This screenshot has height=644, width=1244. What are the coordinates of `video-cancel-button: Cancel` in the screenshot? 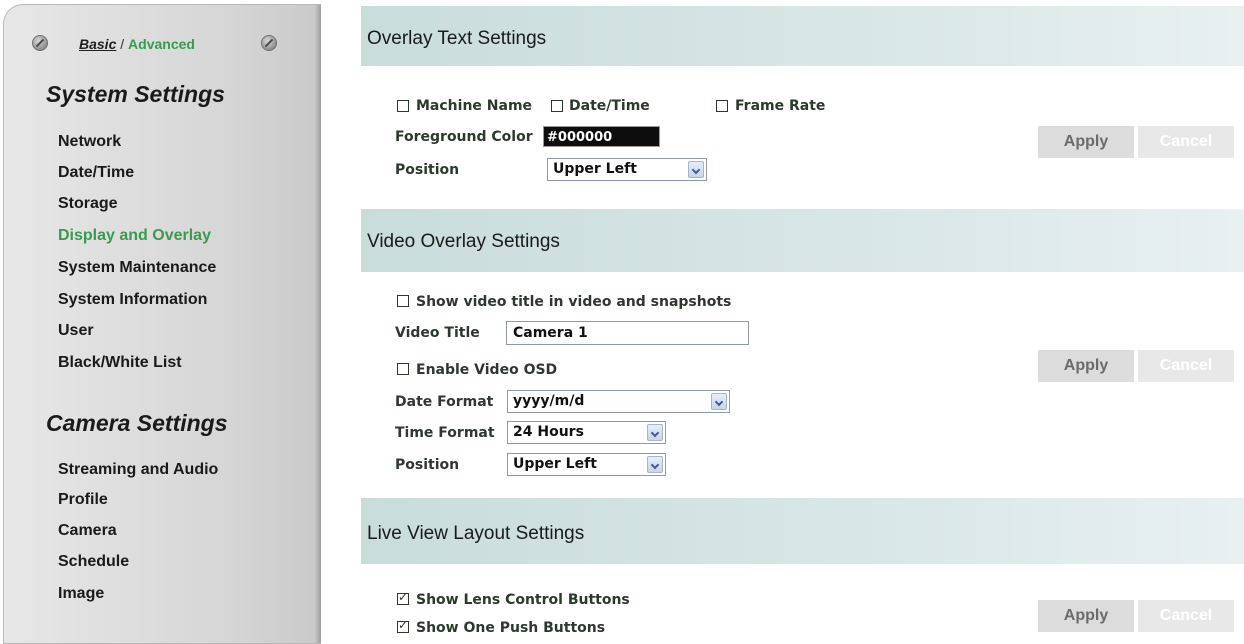 It's located at (1186, 366).